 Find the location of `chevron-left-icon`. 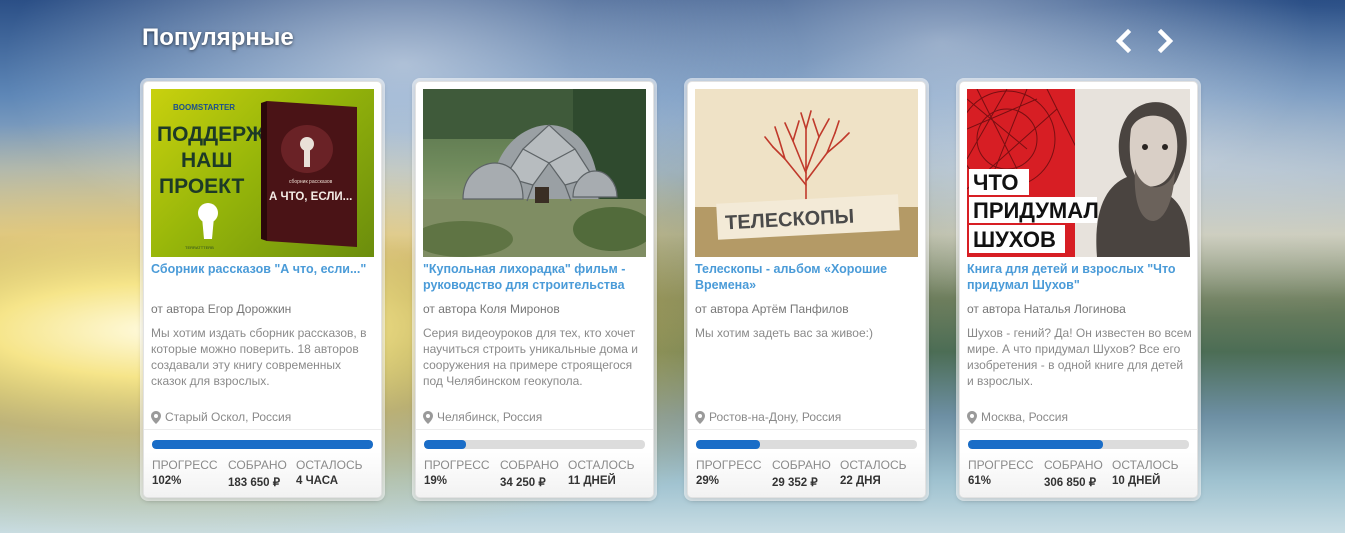

chevron-left-icon is located at coordinates (1123, 41).